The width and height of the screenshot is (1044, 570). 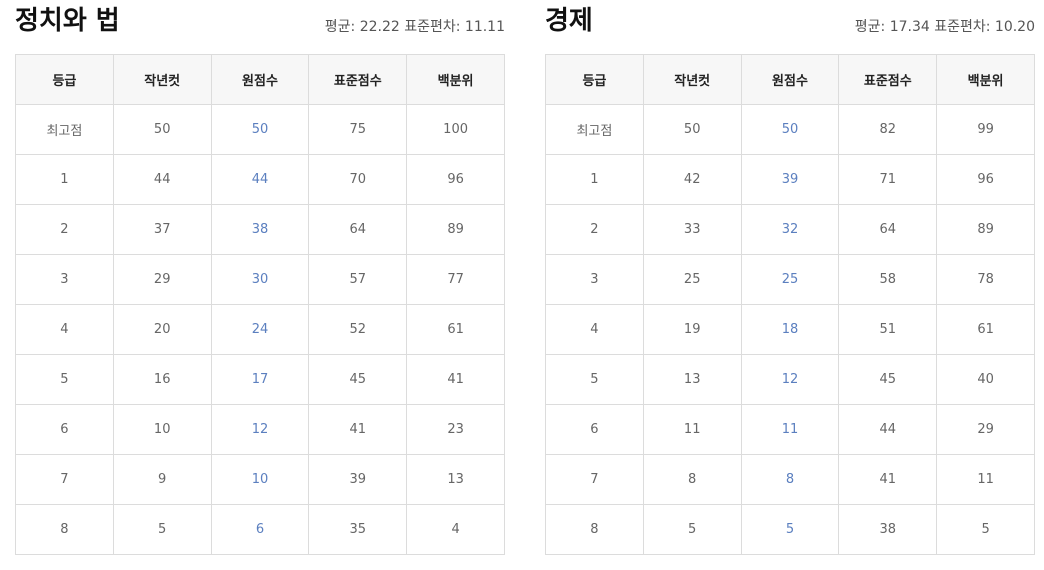 I want to click on cell-percentile: 99, so click(x=985, y=129).